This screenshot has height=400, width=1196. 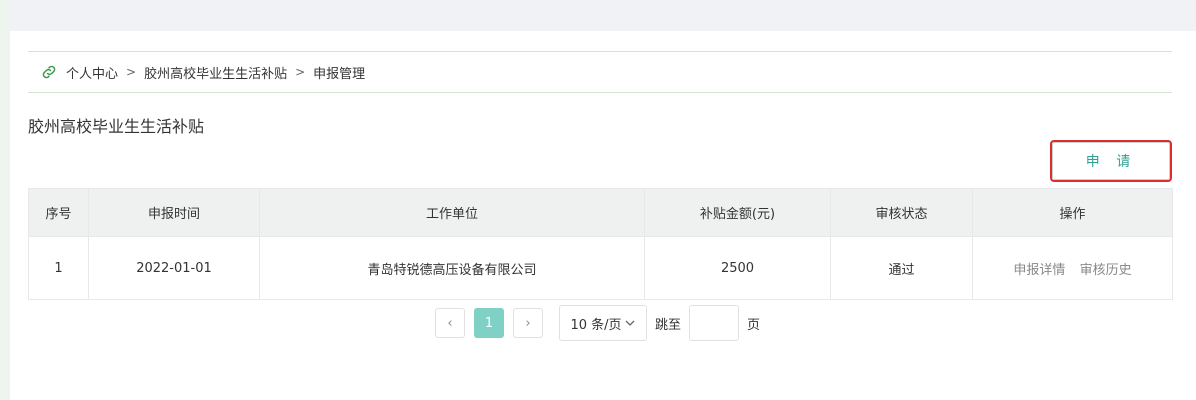 I want to click on page-size-value: 10 条/页, so click(x=596, y=325).